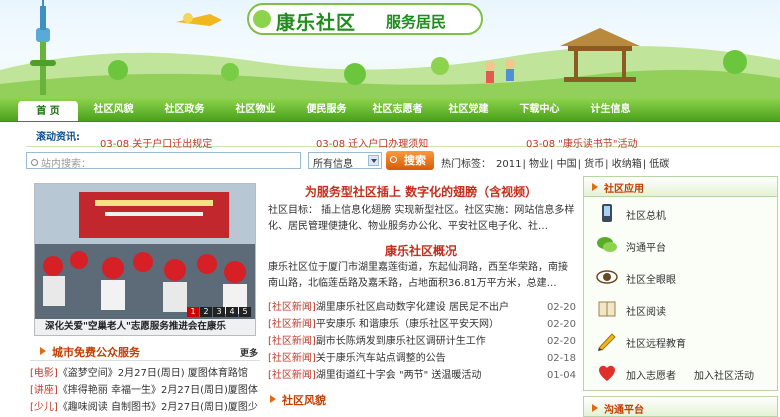  What do you see at coordinates (345, 161) in the screenshot?
I see `search-scope-select: 所有信息` at bounding box center [345, 161].